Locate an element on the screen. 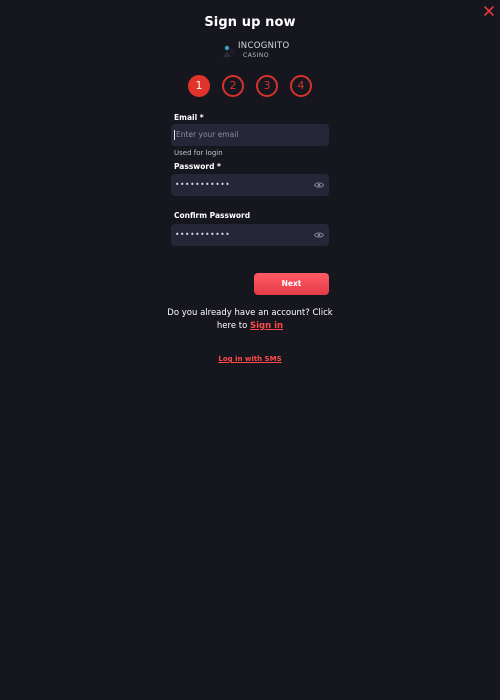 This screenshot has height=700, width=500. page-title: Sign up now is located at coordinates (250, 22).